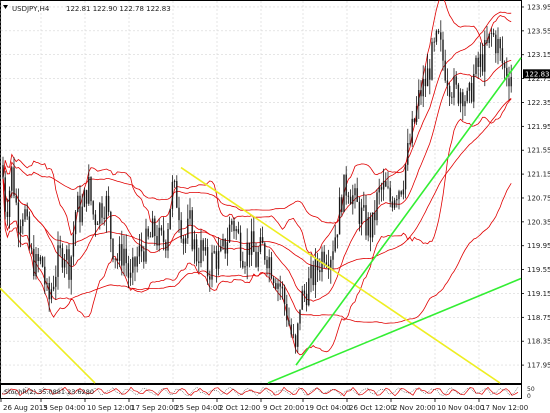 This screenshot has height=413, width=550. What do you see at coordinates (198, 408) in the screenshot?
I see `x-tick-label: 25 Sep 04:00` at bounding box center [198, 408].